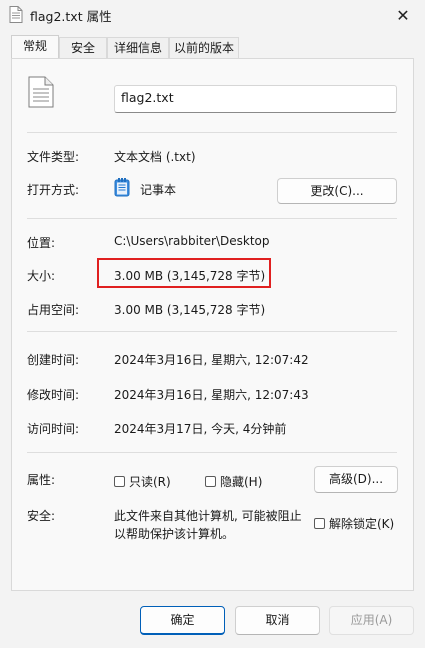 The width and height of the screenshot is (425, 648). Describe the element at coordinates (53, 429) in the screenshot. I see `accessed-label: 访问时间:` at that location.